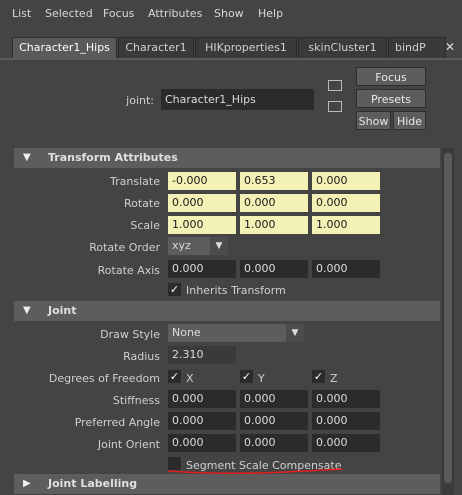  I want to click on rotate-order-label: Rotate Order, so click(124, 247).